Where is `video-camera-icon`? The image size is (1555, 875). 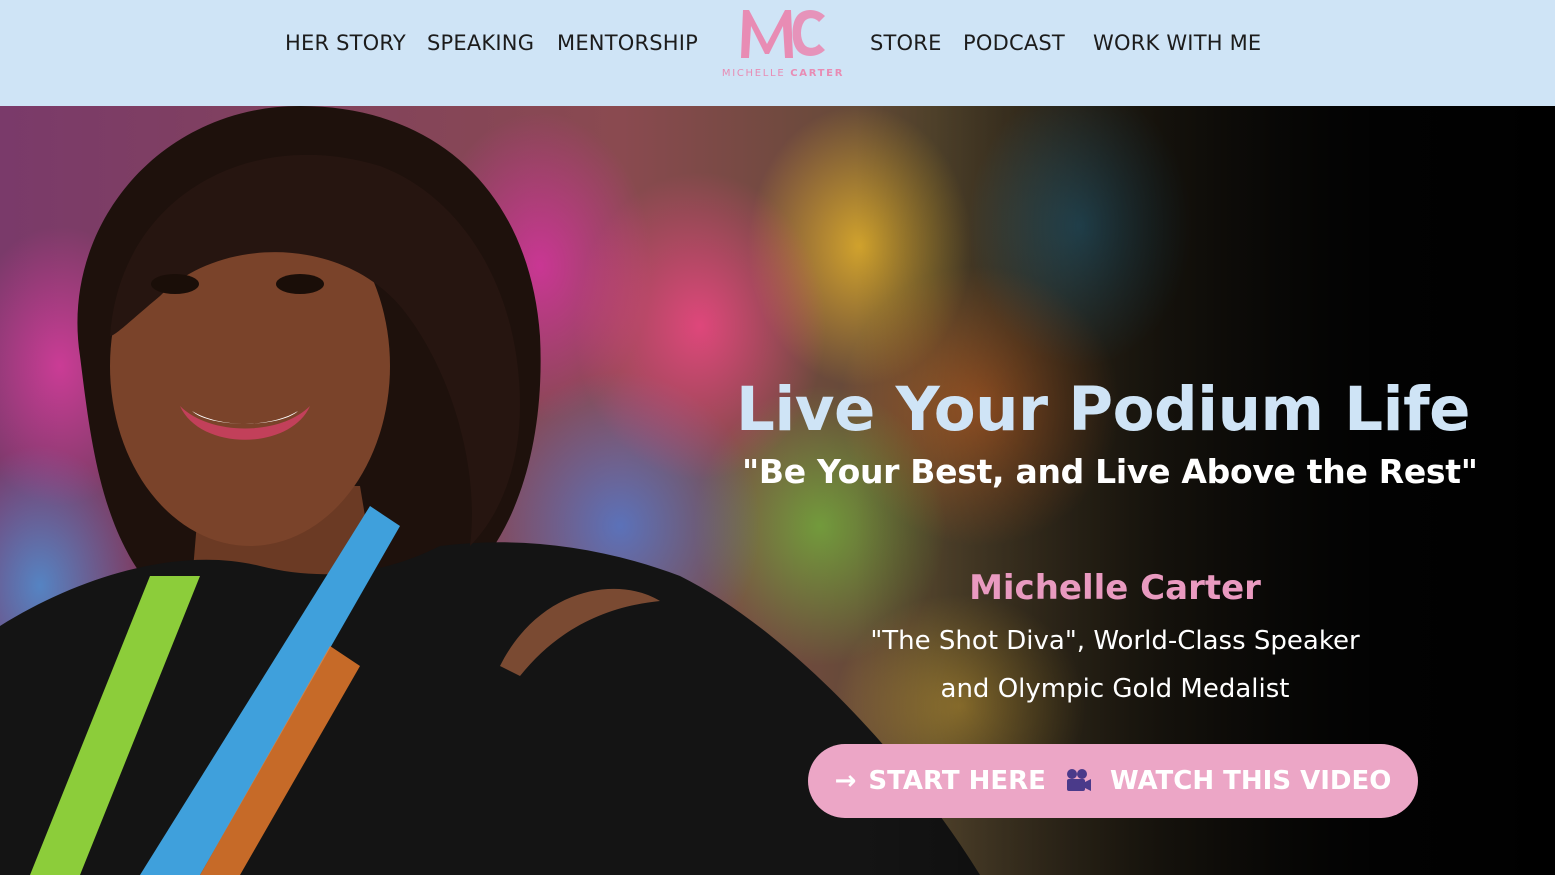
video-camera-icon is located at coordinates (1078, 781).